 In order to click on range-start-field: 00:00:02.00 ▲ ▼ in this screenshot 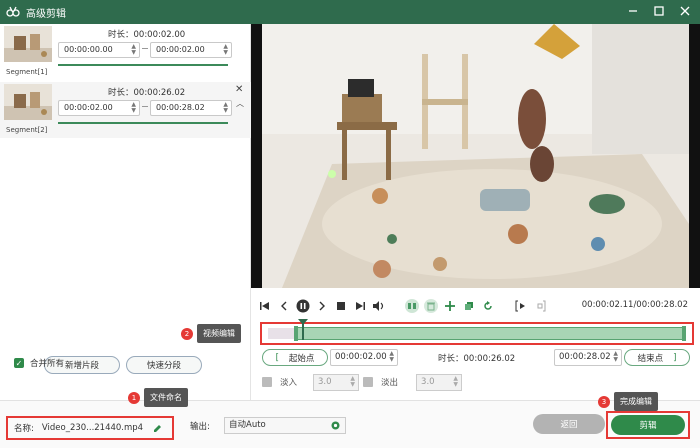, I will do `click(364, 357)`.